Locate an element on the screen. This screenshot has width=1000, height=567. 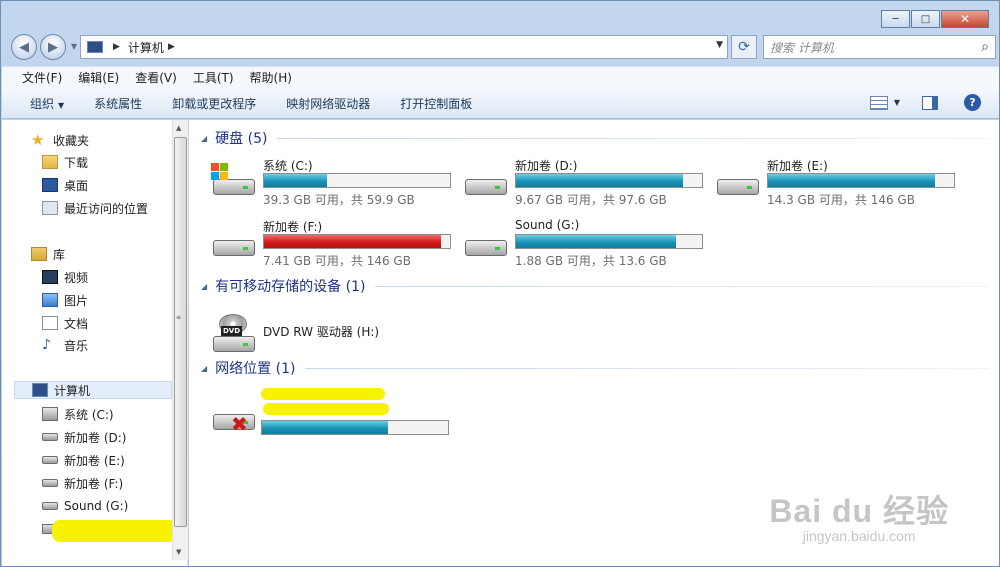
disconnected-x-icon: ✖ is located at coordinates (239, 424).